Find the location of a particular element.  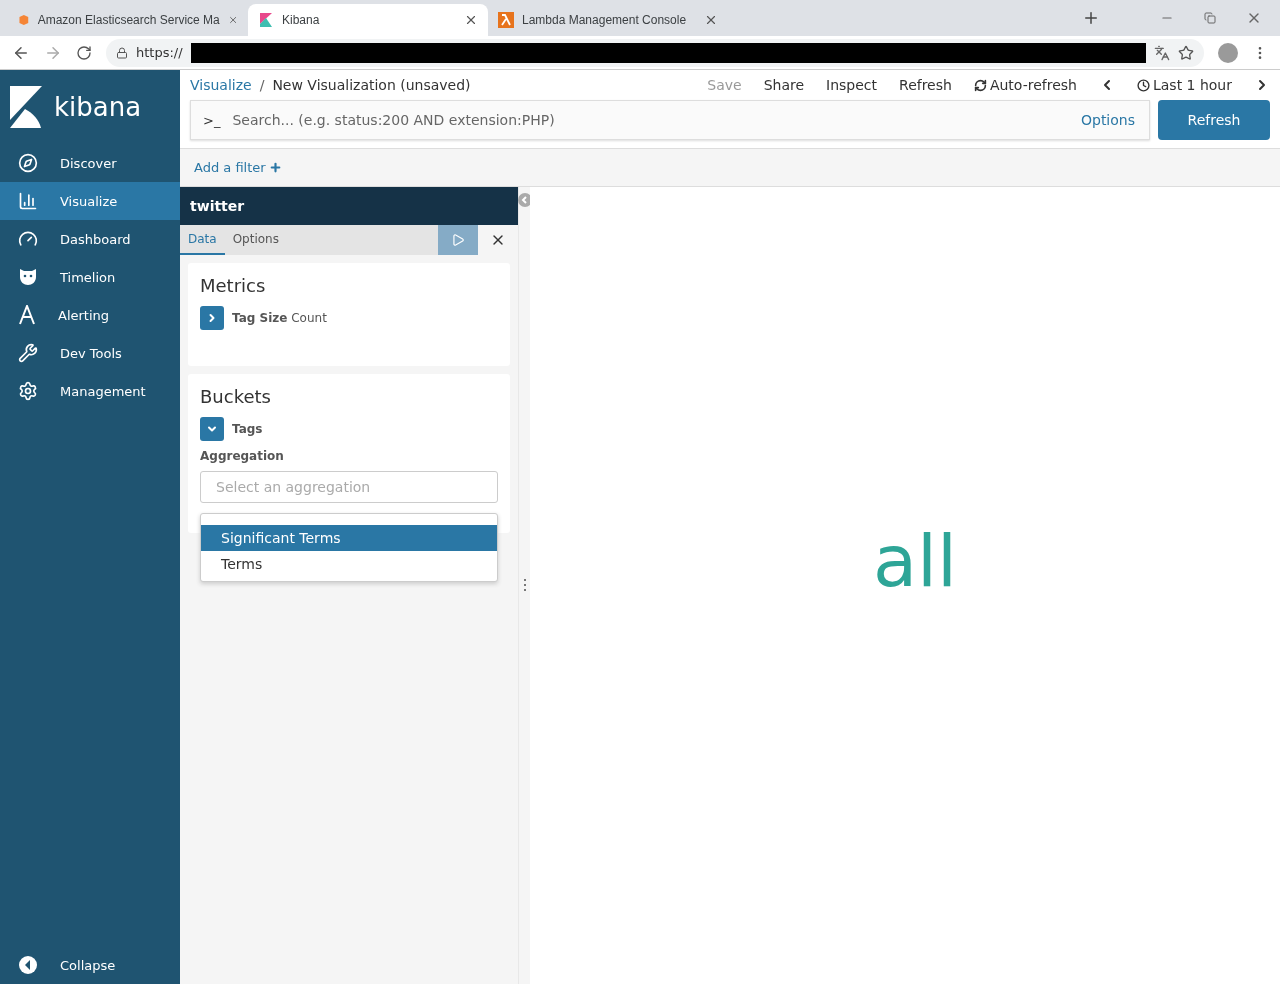

logo-text: kibana is located at coordinates (98, 107).